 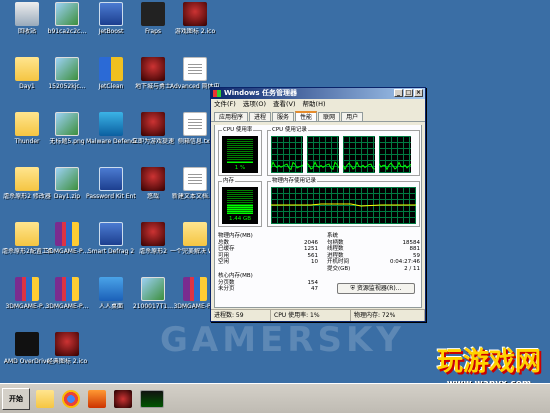 I want to click on fraps-icon, so click(x=153, y=14).